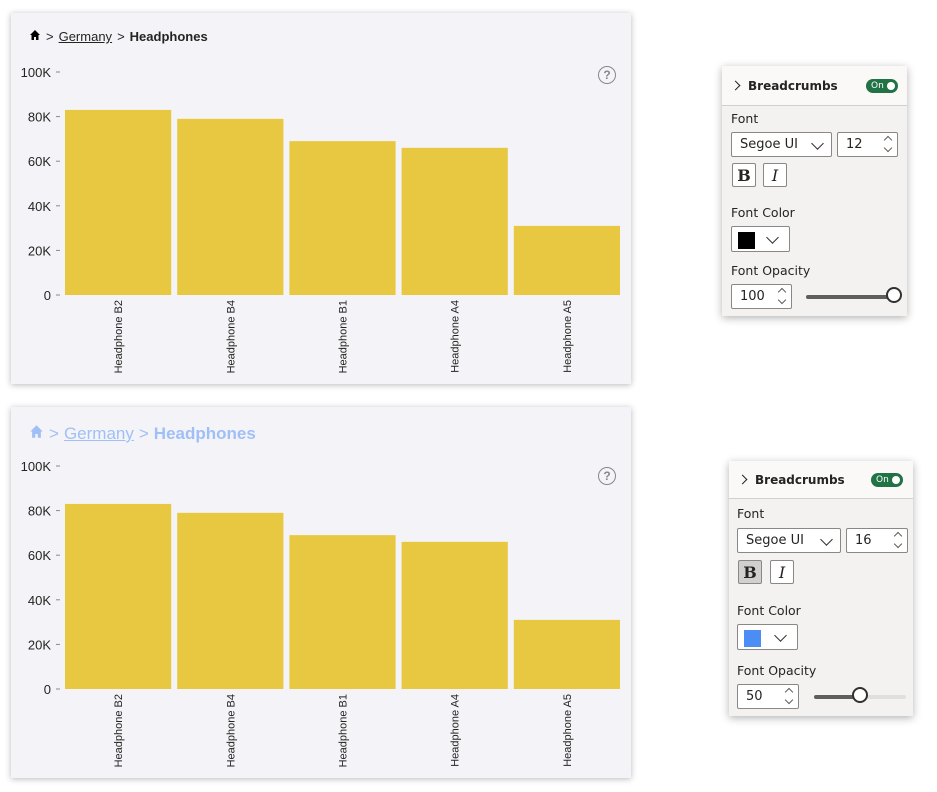  Describe the element at coordinates (877, 540) in the screenshot. I see `font-size-stepper: 16` at that location.